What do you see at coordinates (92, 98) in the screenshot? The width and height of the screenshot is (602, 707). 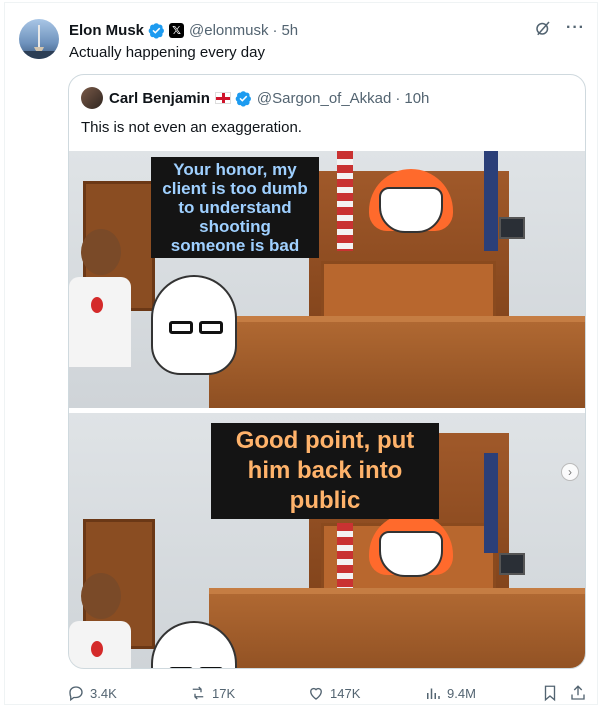 I see `quoted-author-avatar` at bounding box center [92, 98].